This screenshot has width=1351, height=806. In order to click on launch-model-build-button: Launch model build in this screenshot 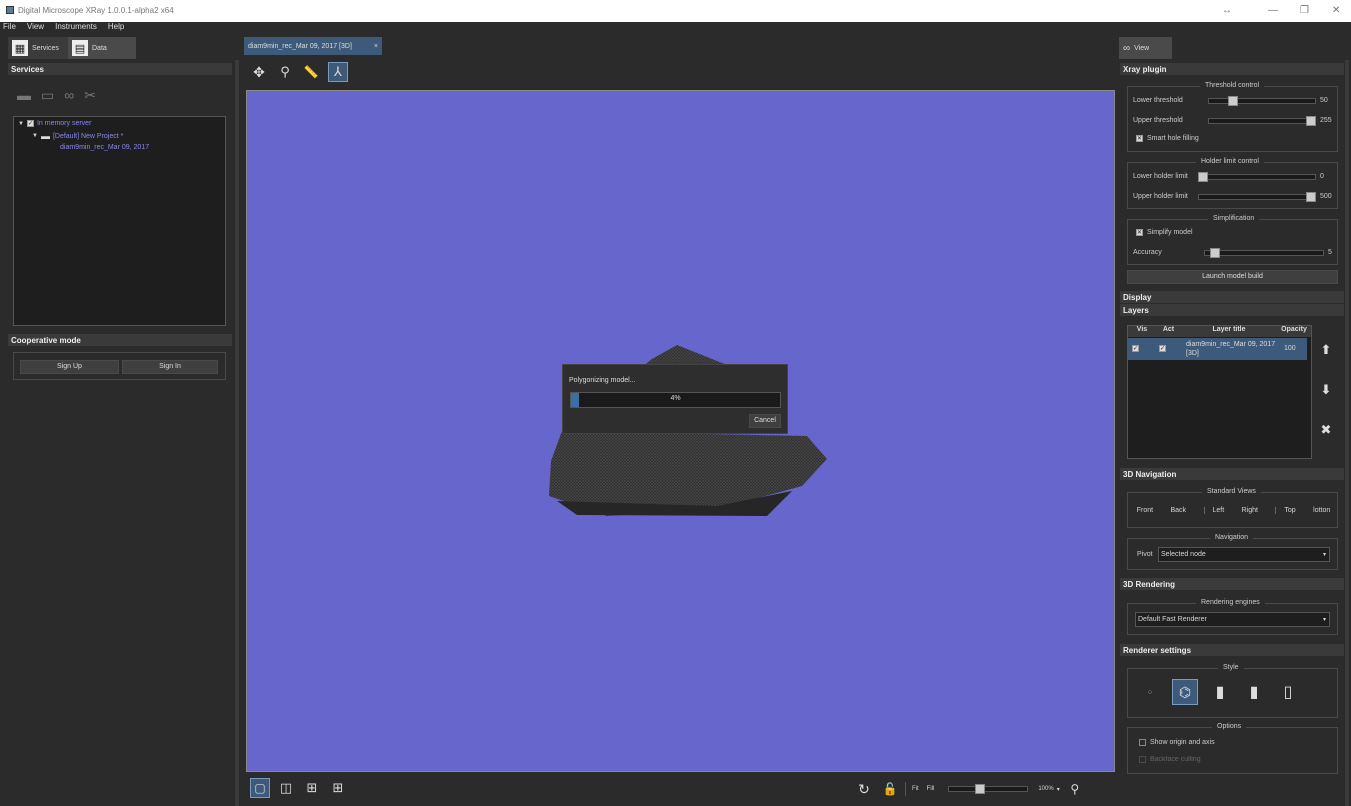, I will do `click(1232, 277)`.